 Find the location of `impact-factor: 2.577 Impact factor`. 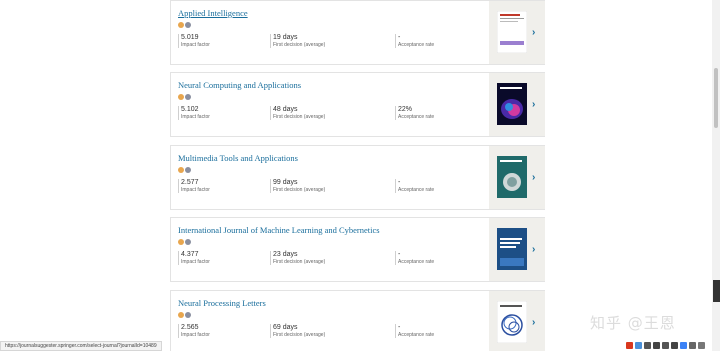

impact-factor: 2.577 Impact factor is located at coordinates (223, 186).